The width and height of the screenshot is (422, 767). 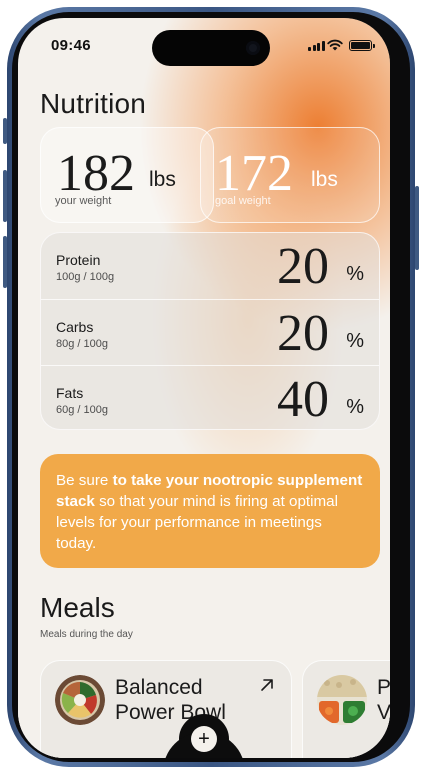 I want to click on goal-weight-value: 172, so click(x=254, y=173).